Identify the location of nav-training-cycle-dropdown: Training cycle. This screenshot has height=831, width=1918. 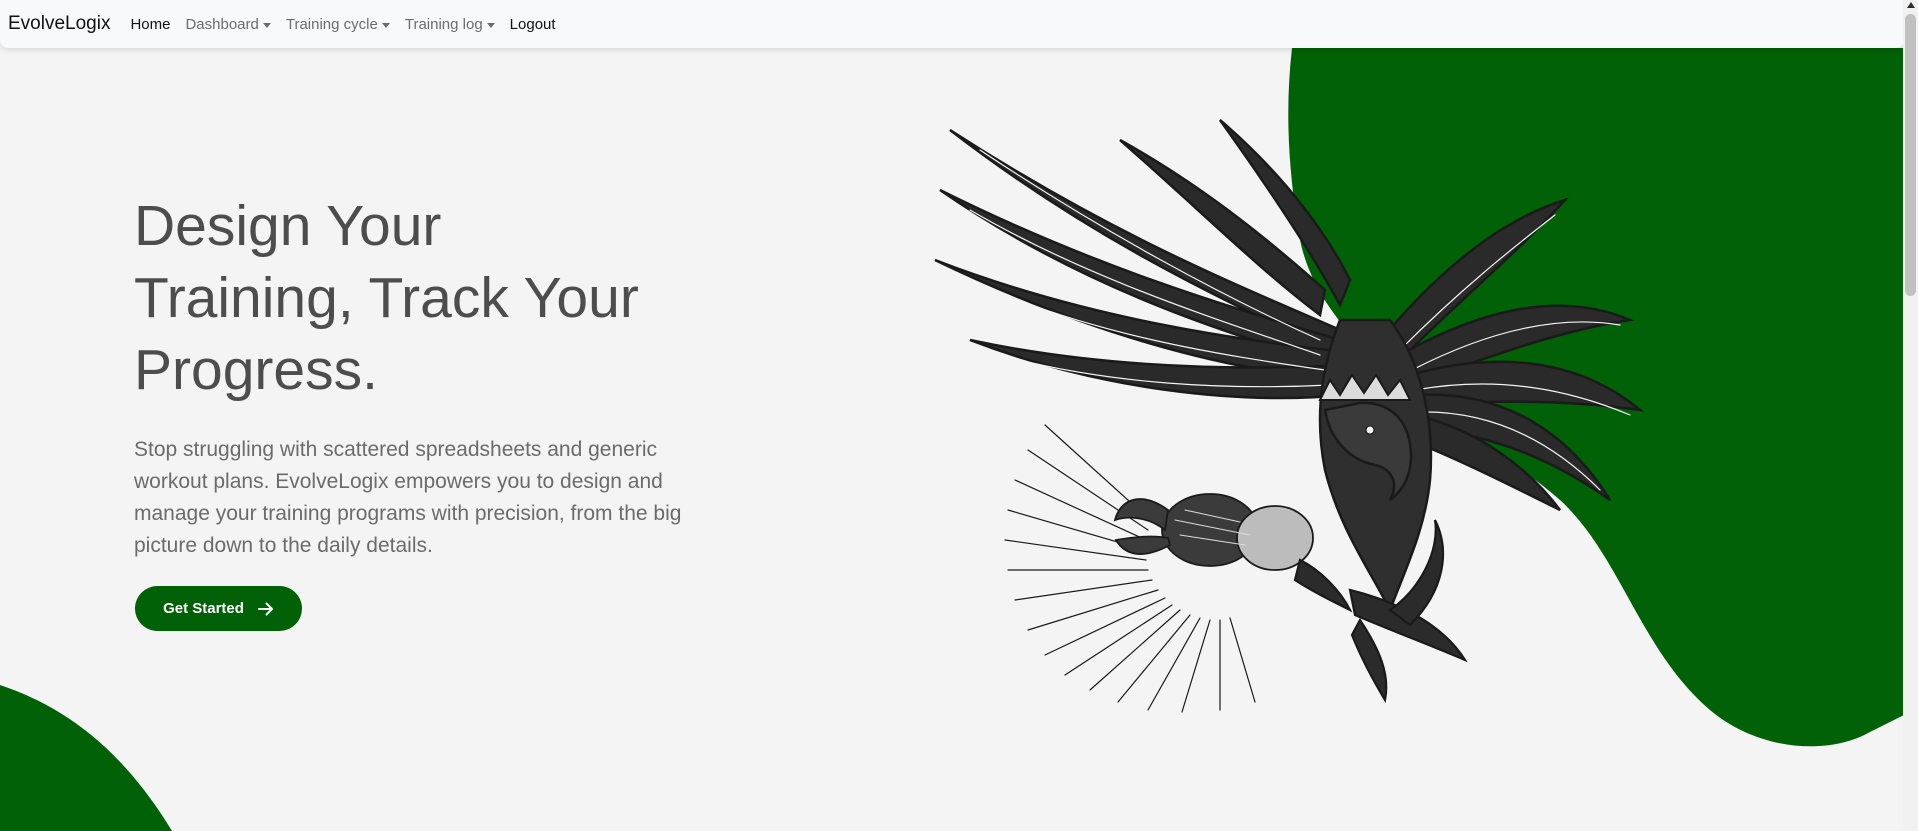
(338, 24).